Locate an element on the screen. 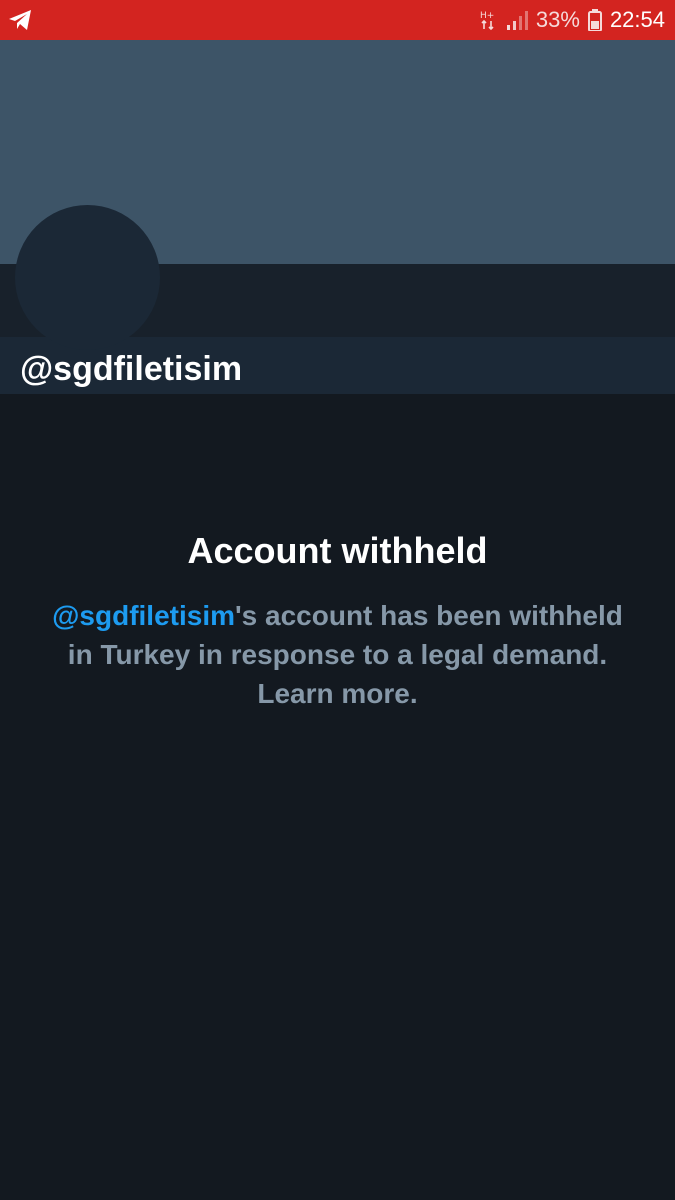 This screenshot has height=1200, width=675. withheld-title: Account withheld is located at coordinates (337, 550).